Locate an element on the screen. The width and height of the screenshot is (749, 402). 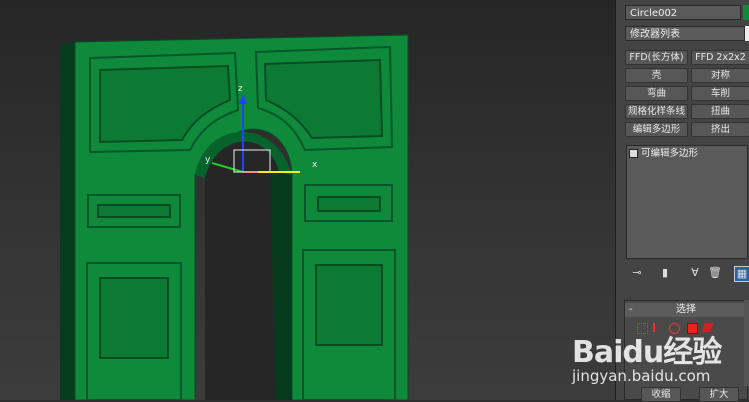
selection-title: 选择 is located at coordinates (686, 309).